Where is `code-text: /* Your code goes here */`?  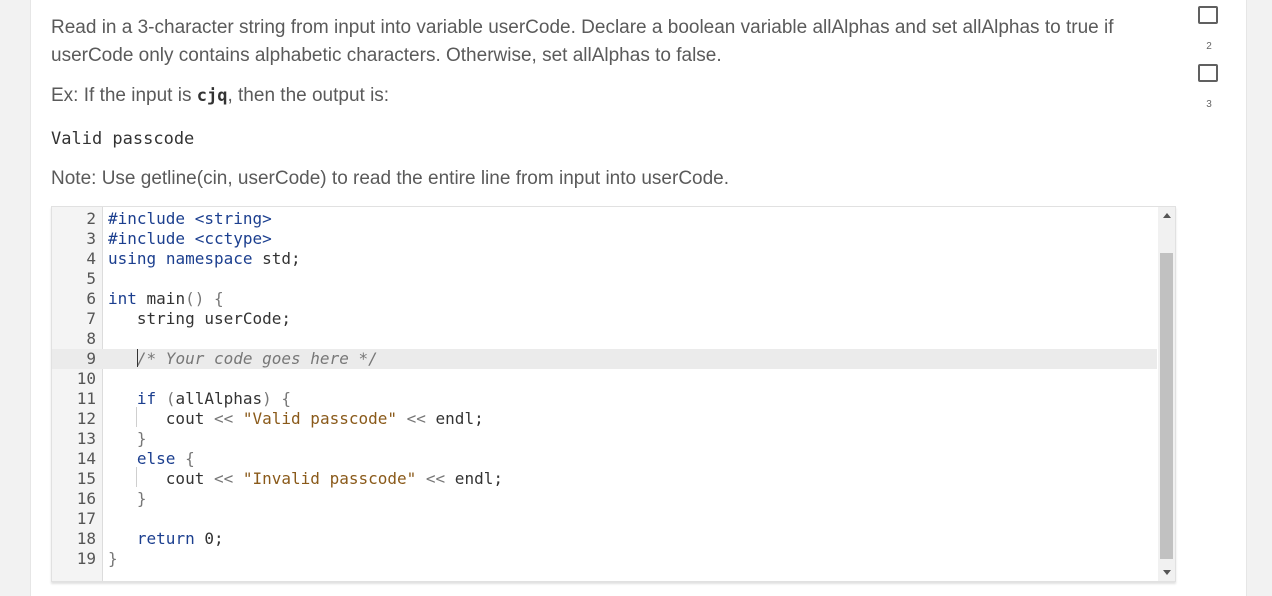 code-text: /* Your code goes here */ is located at coordinates (243, 359).